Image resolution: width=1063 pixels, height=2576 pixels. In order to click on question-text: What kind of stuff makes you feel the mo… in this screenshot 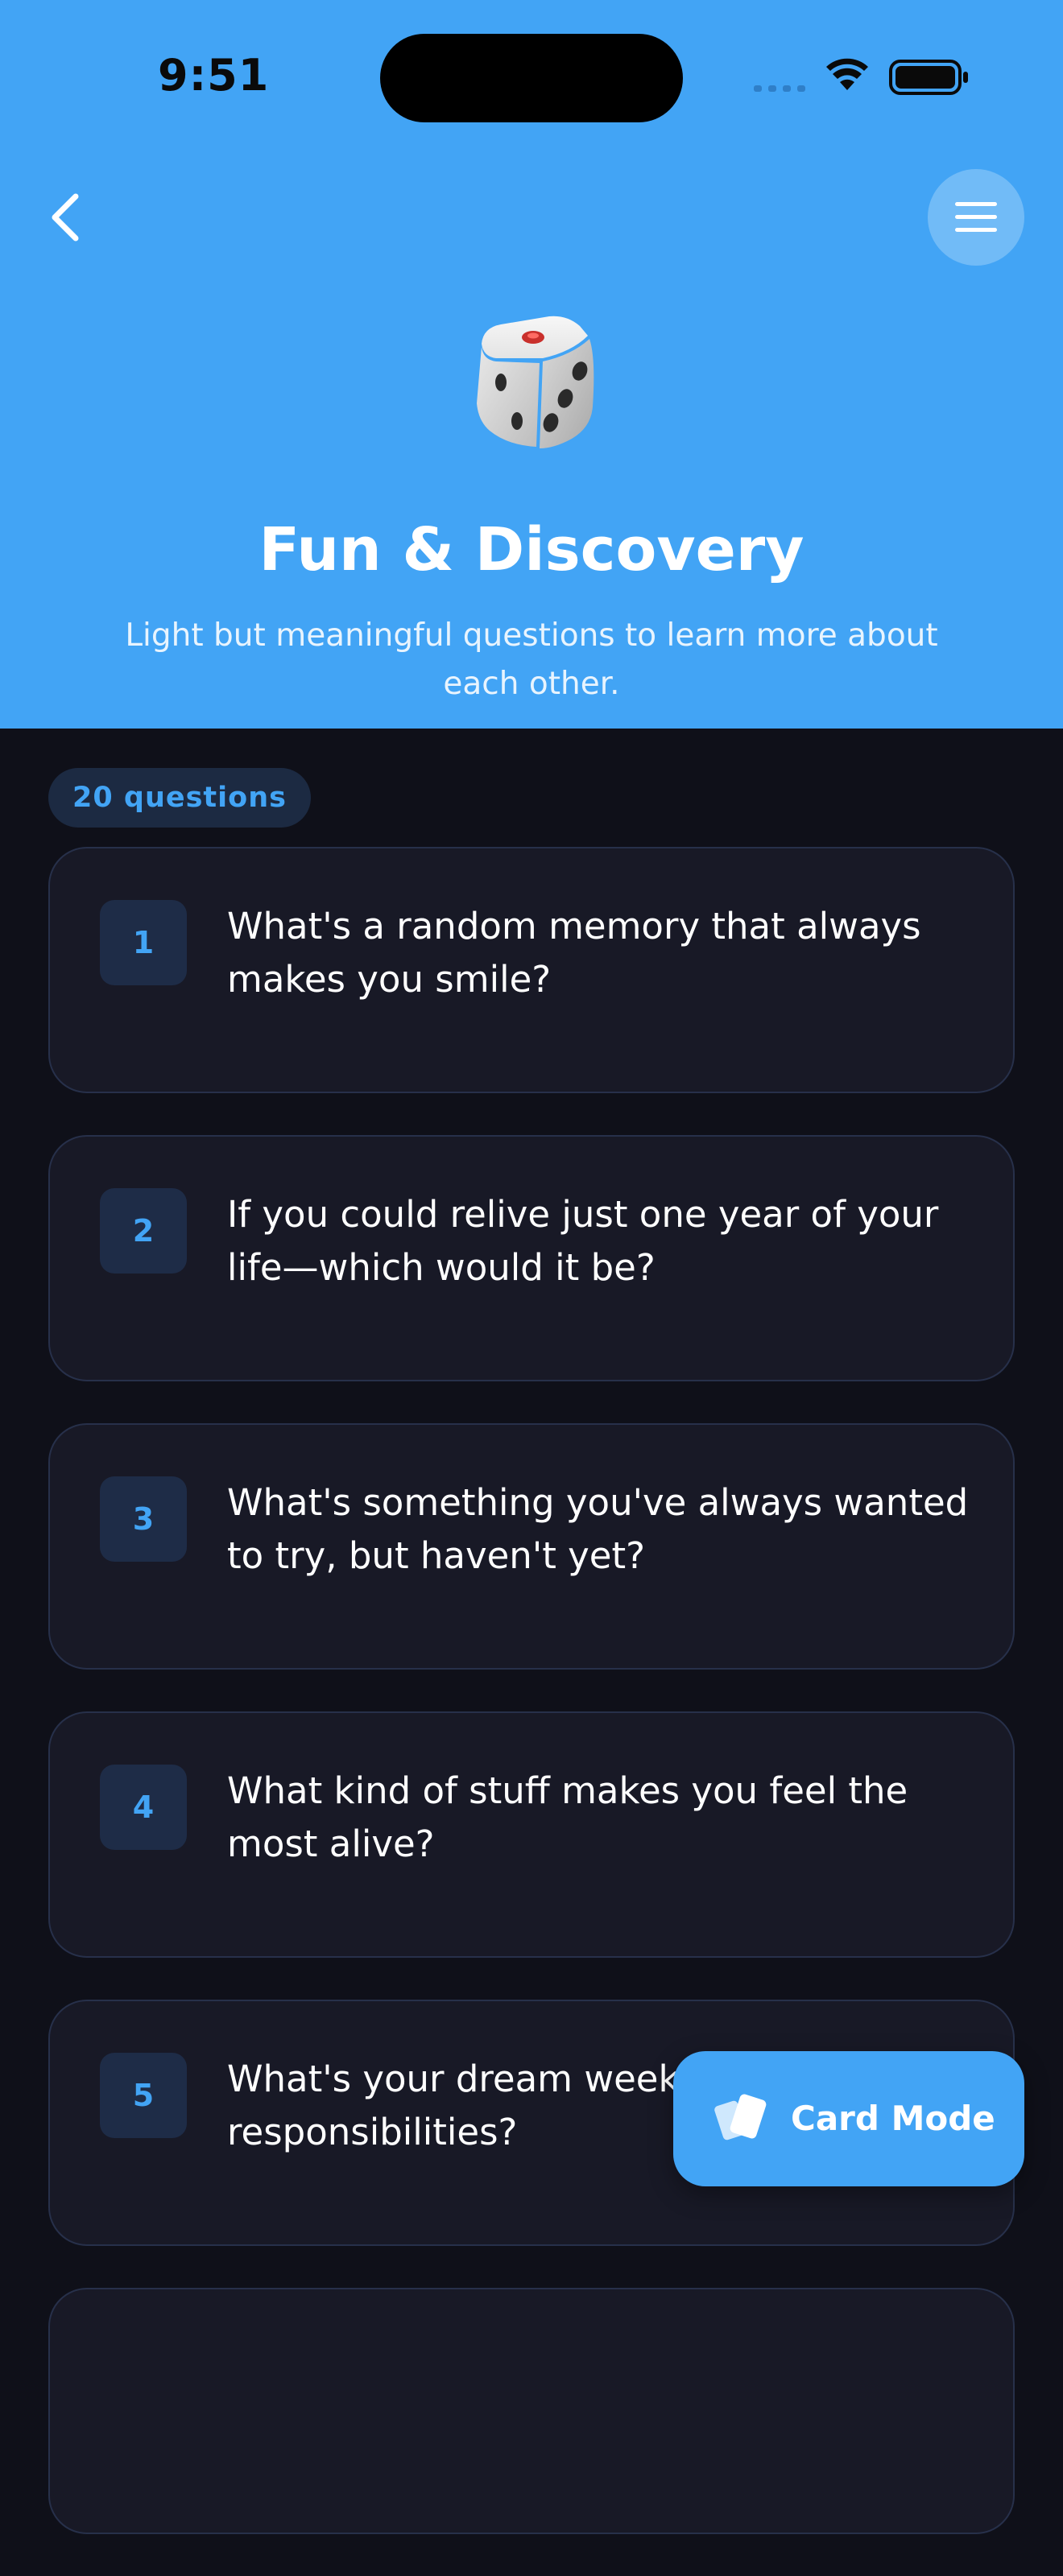, I will do `click(567, 1817)`.